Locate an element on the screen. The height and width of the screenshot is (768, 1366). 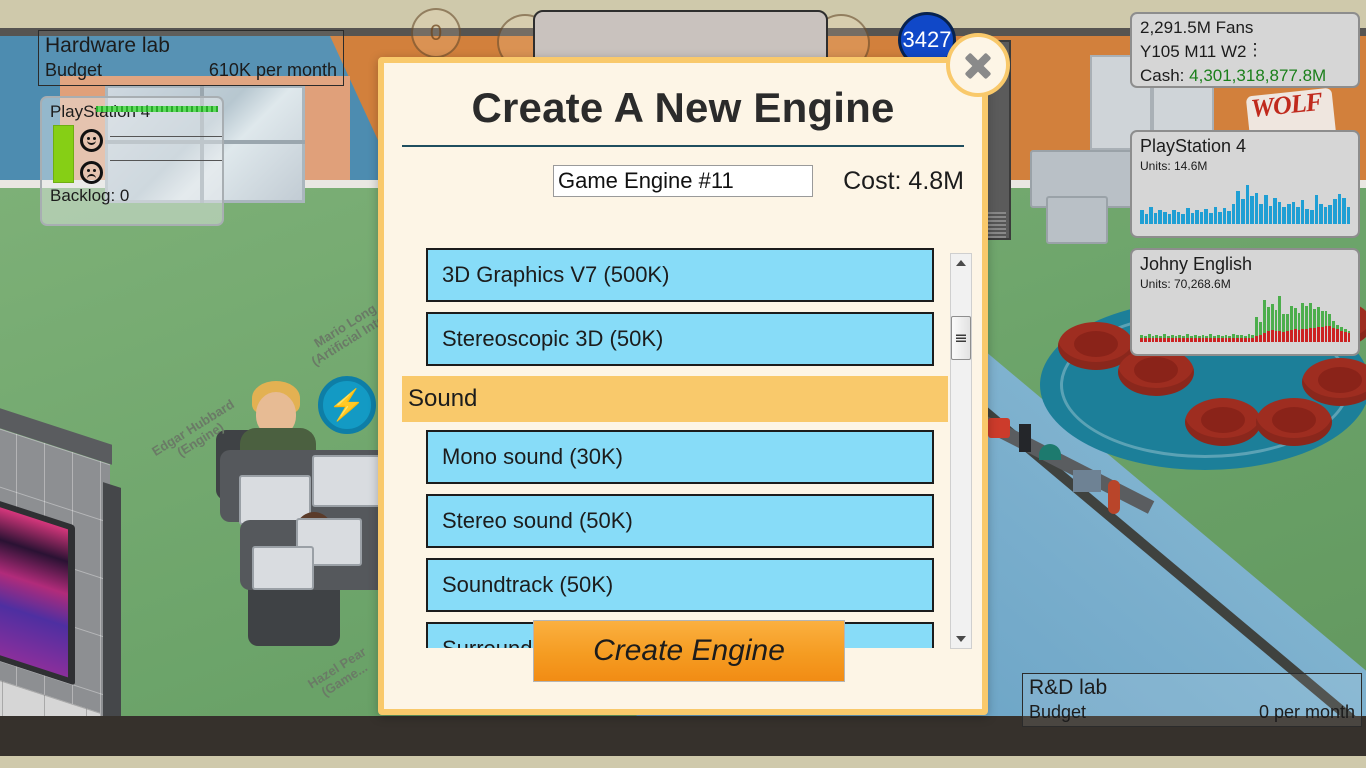
feature-item: Stereo sound (50K) is located at coordinates (680, 521).